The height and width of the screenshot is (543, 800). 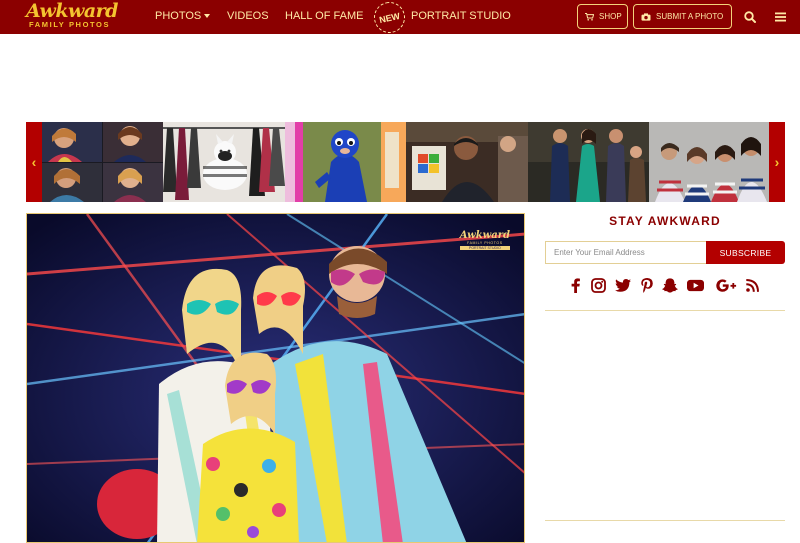 I want to click on nav-hall-of-fame-label: HALL OF FAME, so click(x=324, y=16).